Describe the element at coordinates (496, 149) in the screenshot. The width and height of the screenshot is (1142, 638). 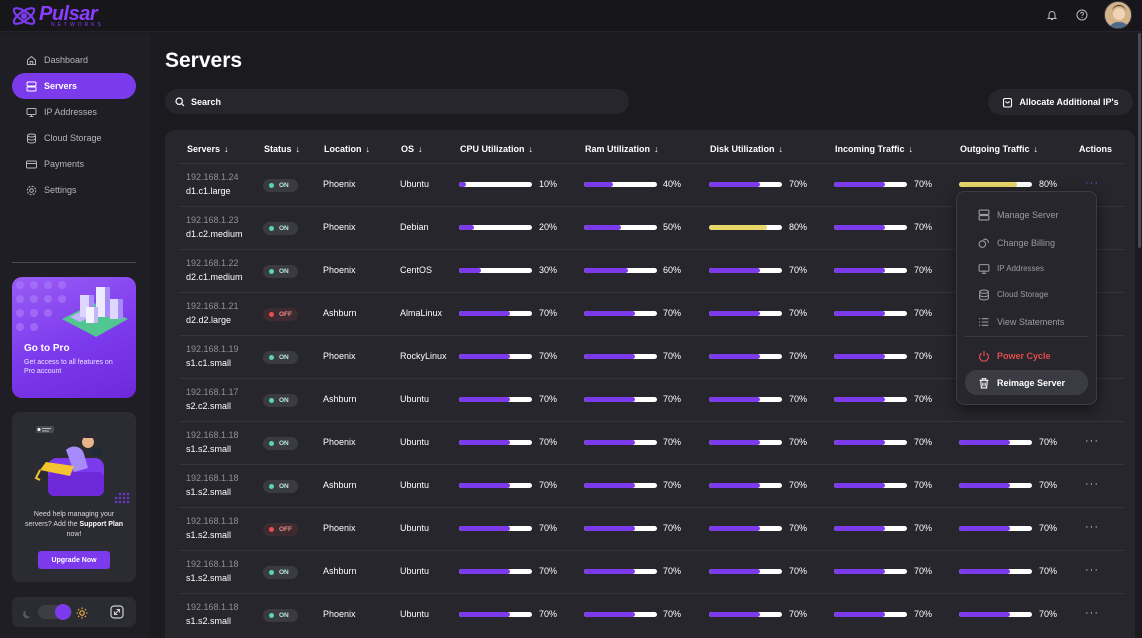
I see `column-header-cpu-utilization: CPU Utilization ↓` at that location.